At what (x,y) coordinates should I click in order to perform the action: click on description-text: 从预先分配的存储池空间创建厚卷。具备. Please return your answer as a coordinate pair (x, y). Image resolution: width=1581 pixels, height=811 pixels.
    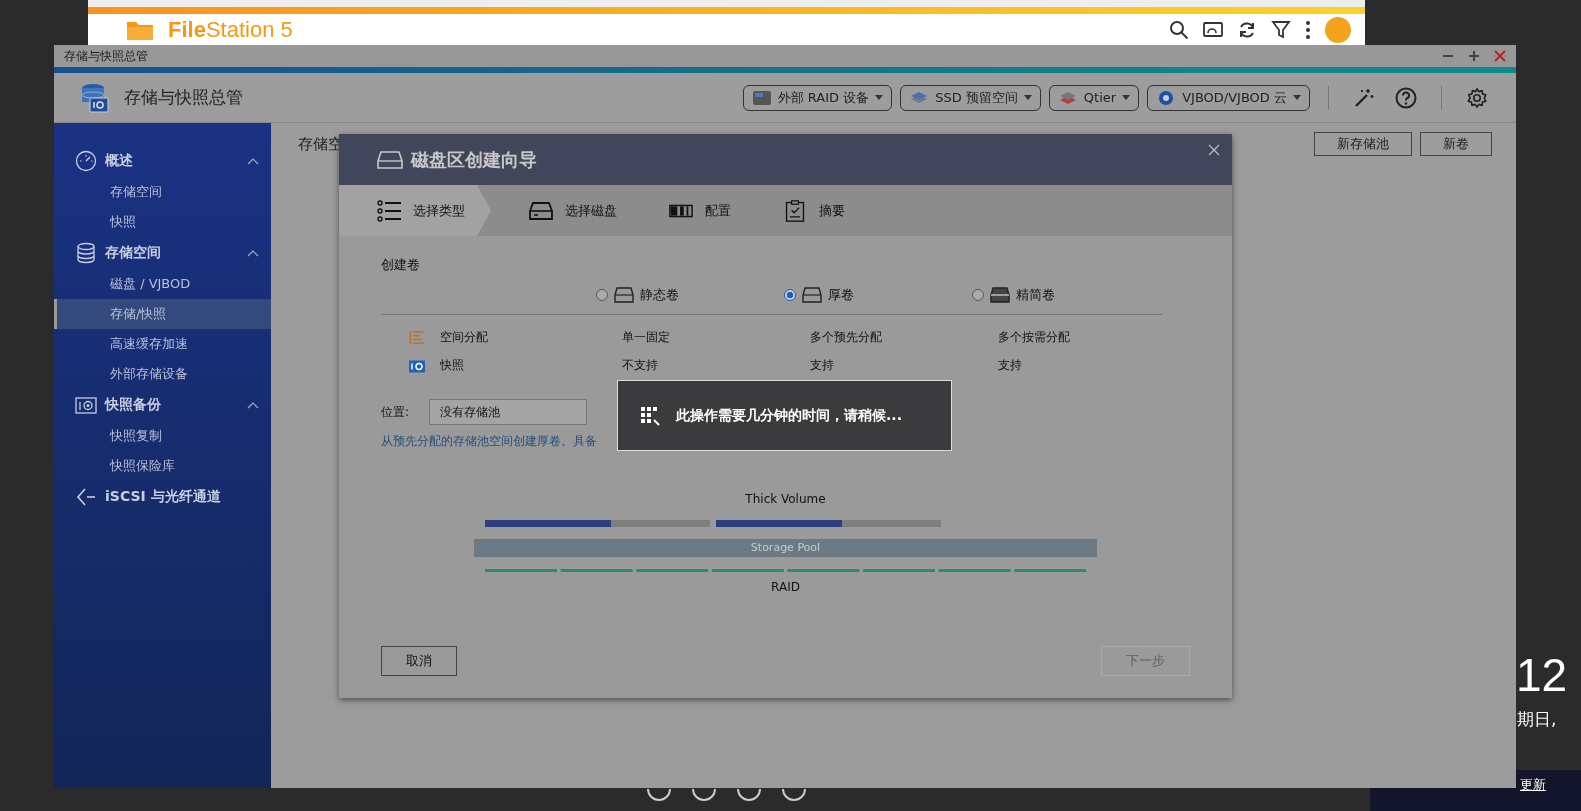
    Looking at the image, I should click on (489, 441).